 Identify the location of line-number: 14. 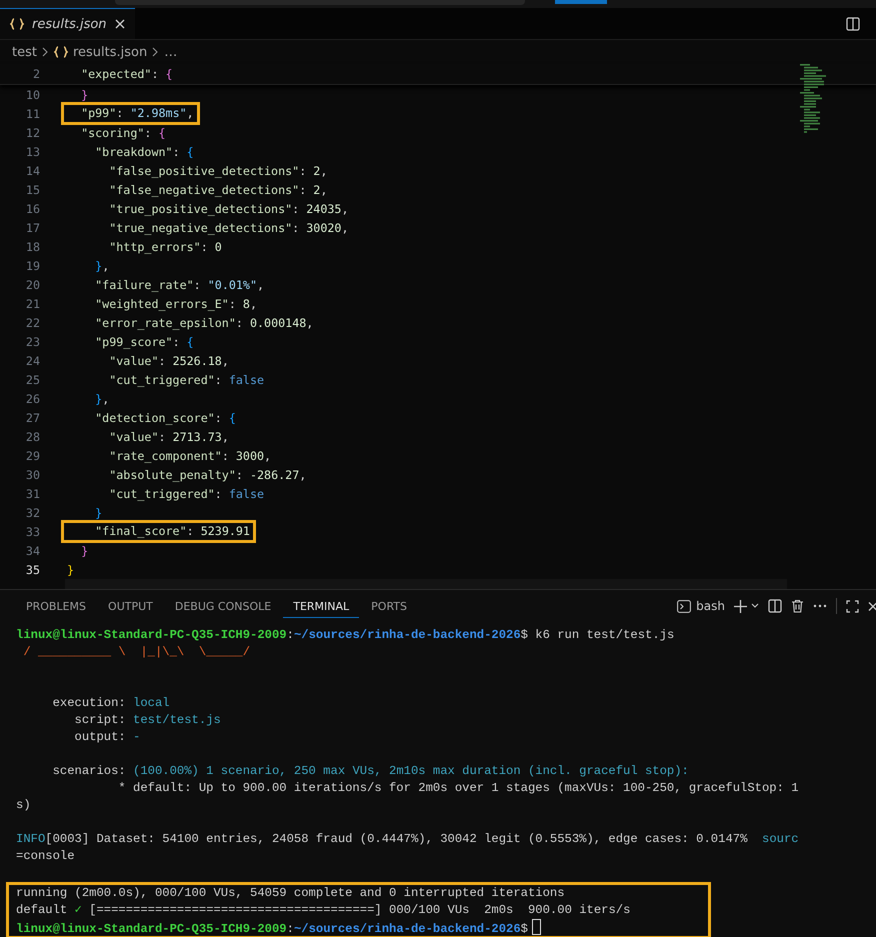
(32, 171).